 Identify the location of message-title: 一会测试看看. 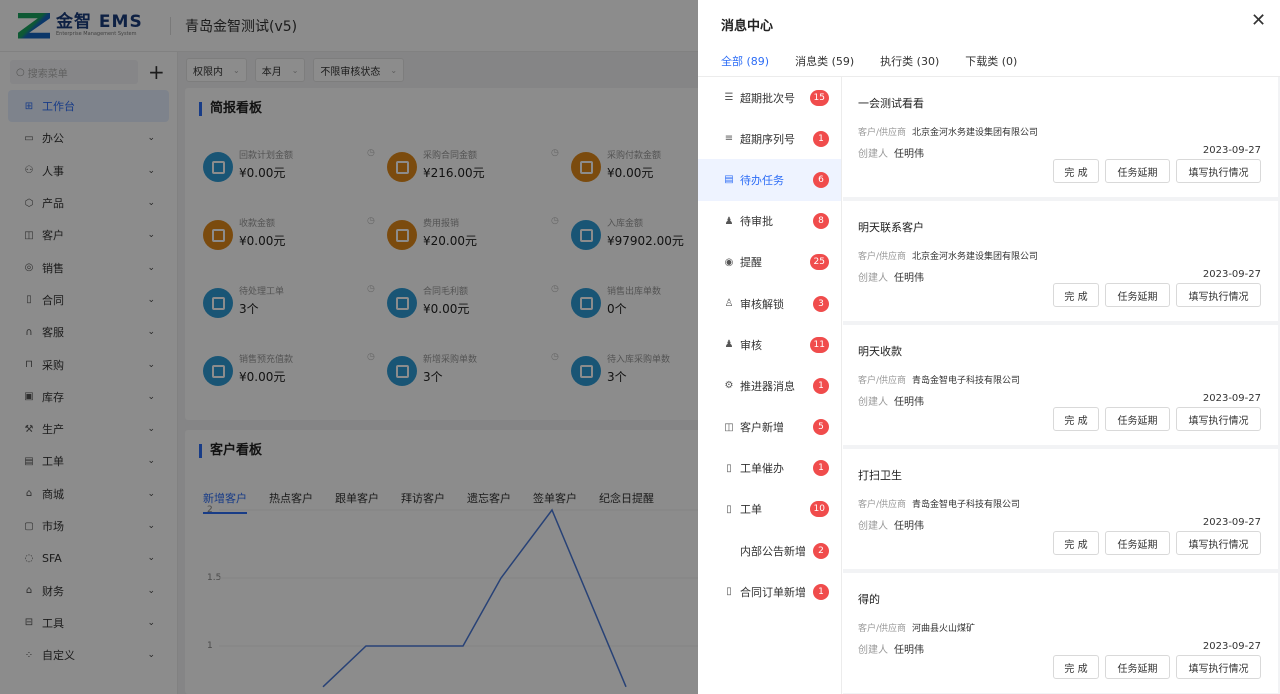
(891, 103).